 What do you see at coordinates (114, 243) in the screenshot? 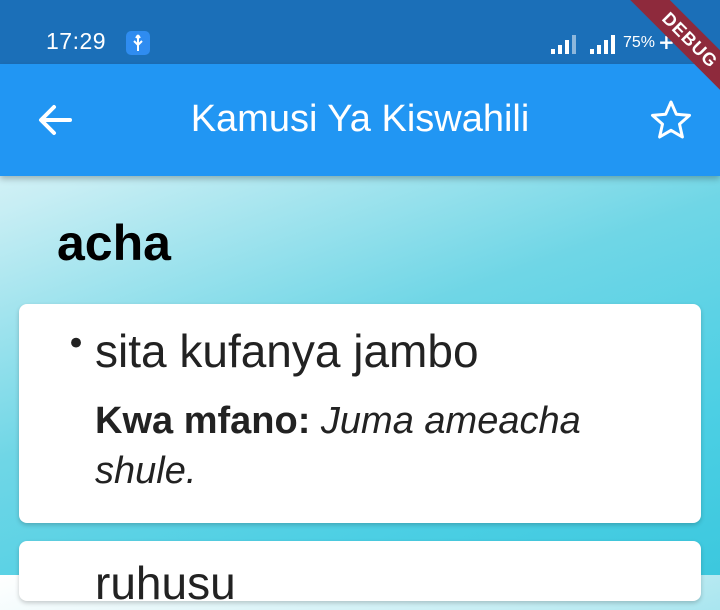
I see `word-title: acha` at bounding box center [114, 243].